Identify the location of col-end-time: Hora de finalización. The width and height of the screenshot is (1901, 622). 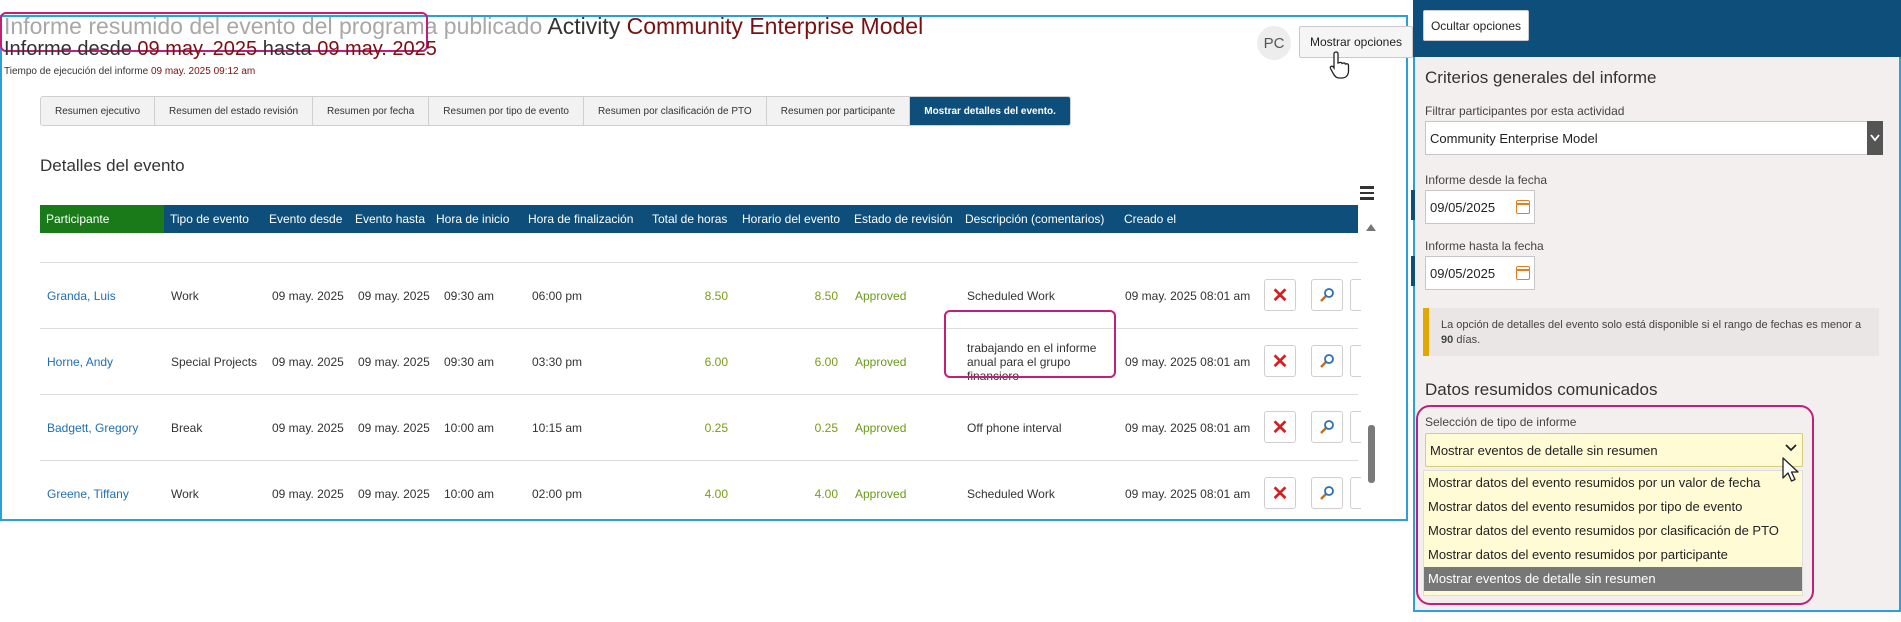
(580, 219).